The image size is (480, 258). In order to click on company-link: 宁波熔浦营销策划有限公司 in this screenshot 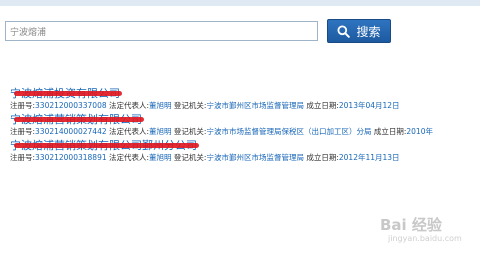, I will do `click(77, 119)`.